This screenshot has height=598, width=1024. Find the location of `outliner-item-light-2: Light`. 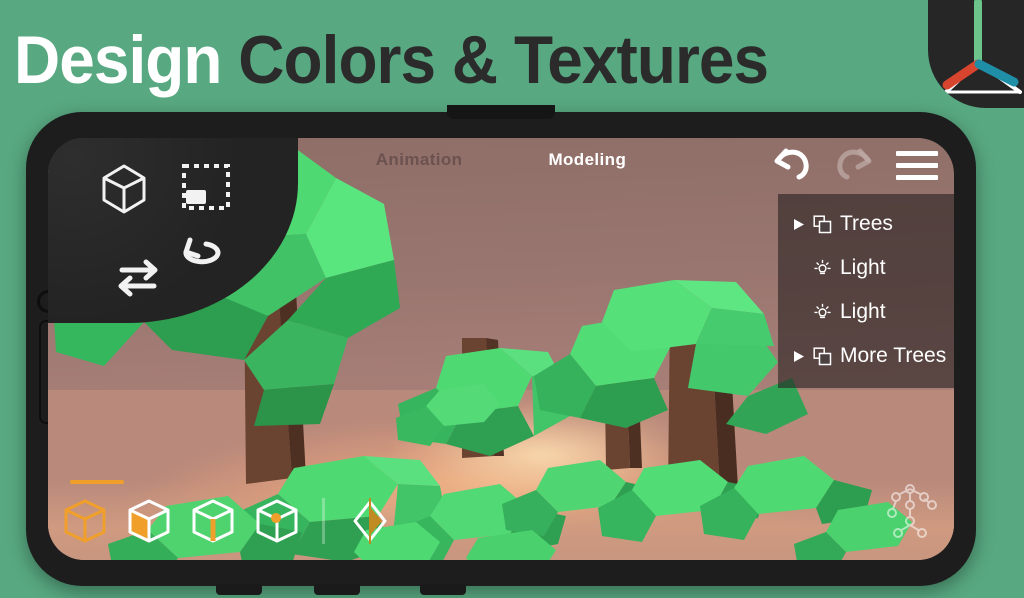

outliner-item-light-2: Light is located at coordinates (866, 312).